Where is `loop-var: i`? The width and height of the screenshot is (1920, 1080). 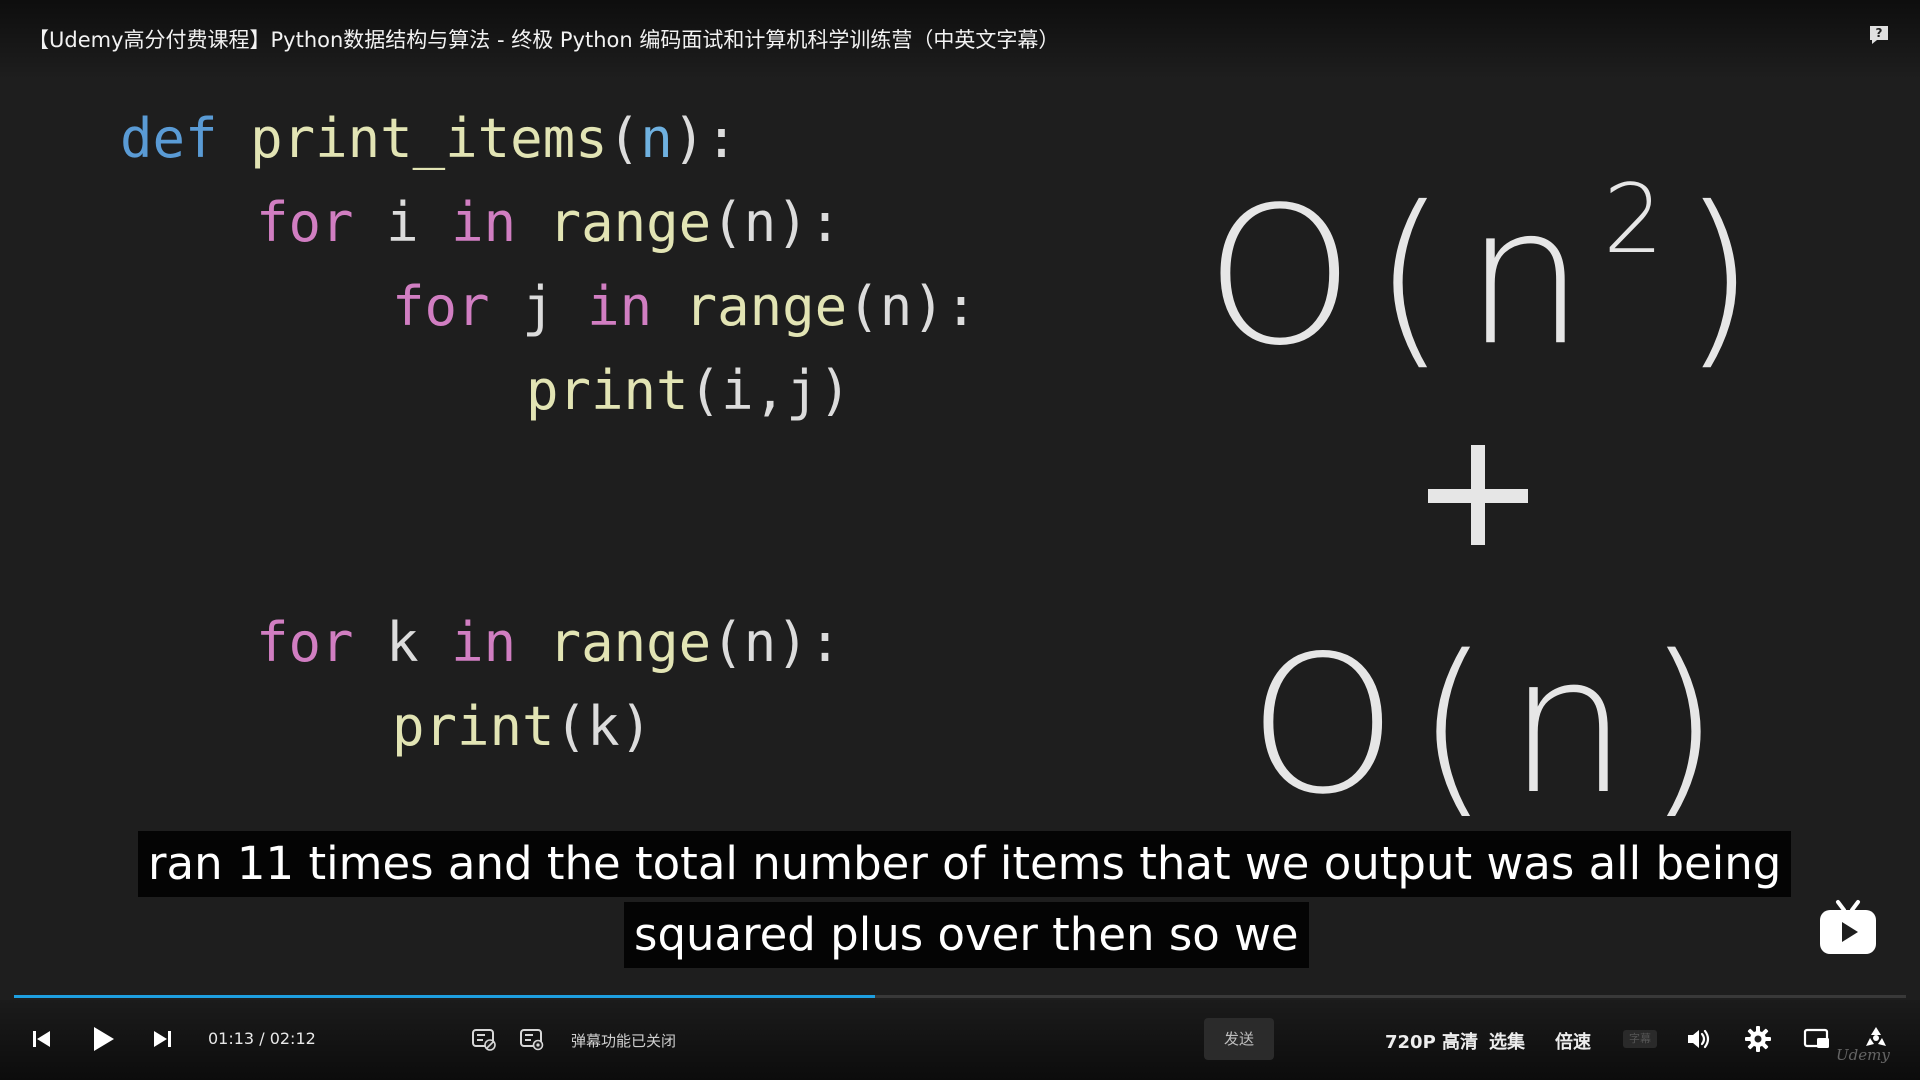
loop-var: i is located at coordinates (402, 222).